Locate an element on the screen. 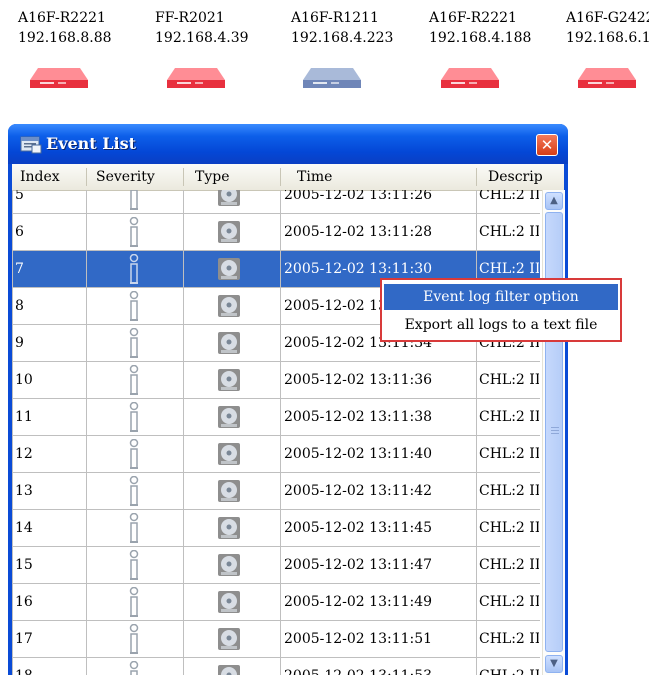  cell-time: 2005-12-02 13:11:42 is located at coordinates (358, 491).